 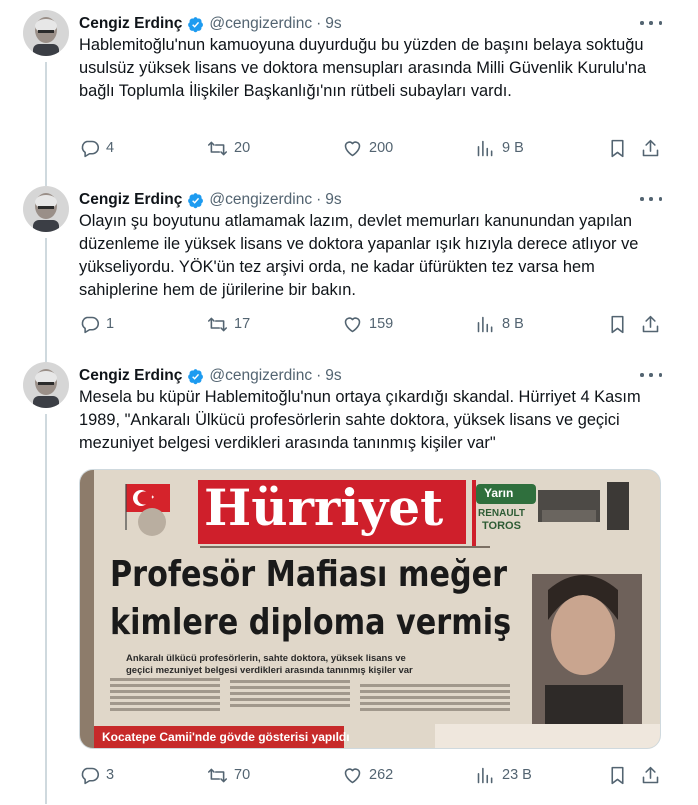 What do you see at coordinates (311, 622) in the screenshot?
I see `headline-line-2: kimlere diploma vermiş` at bounding box center [311, 622].